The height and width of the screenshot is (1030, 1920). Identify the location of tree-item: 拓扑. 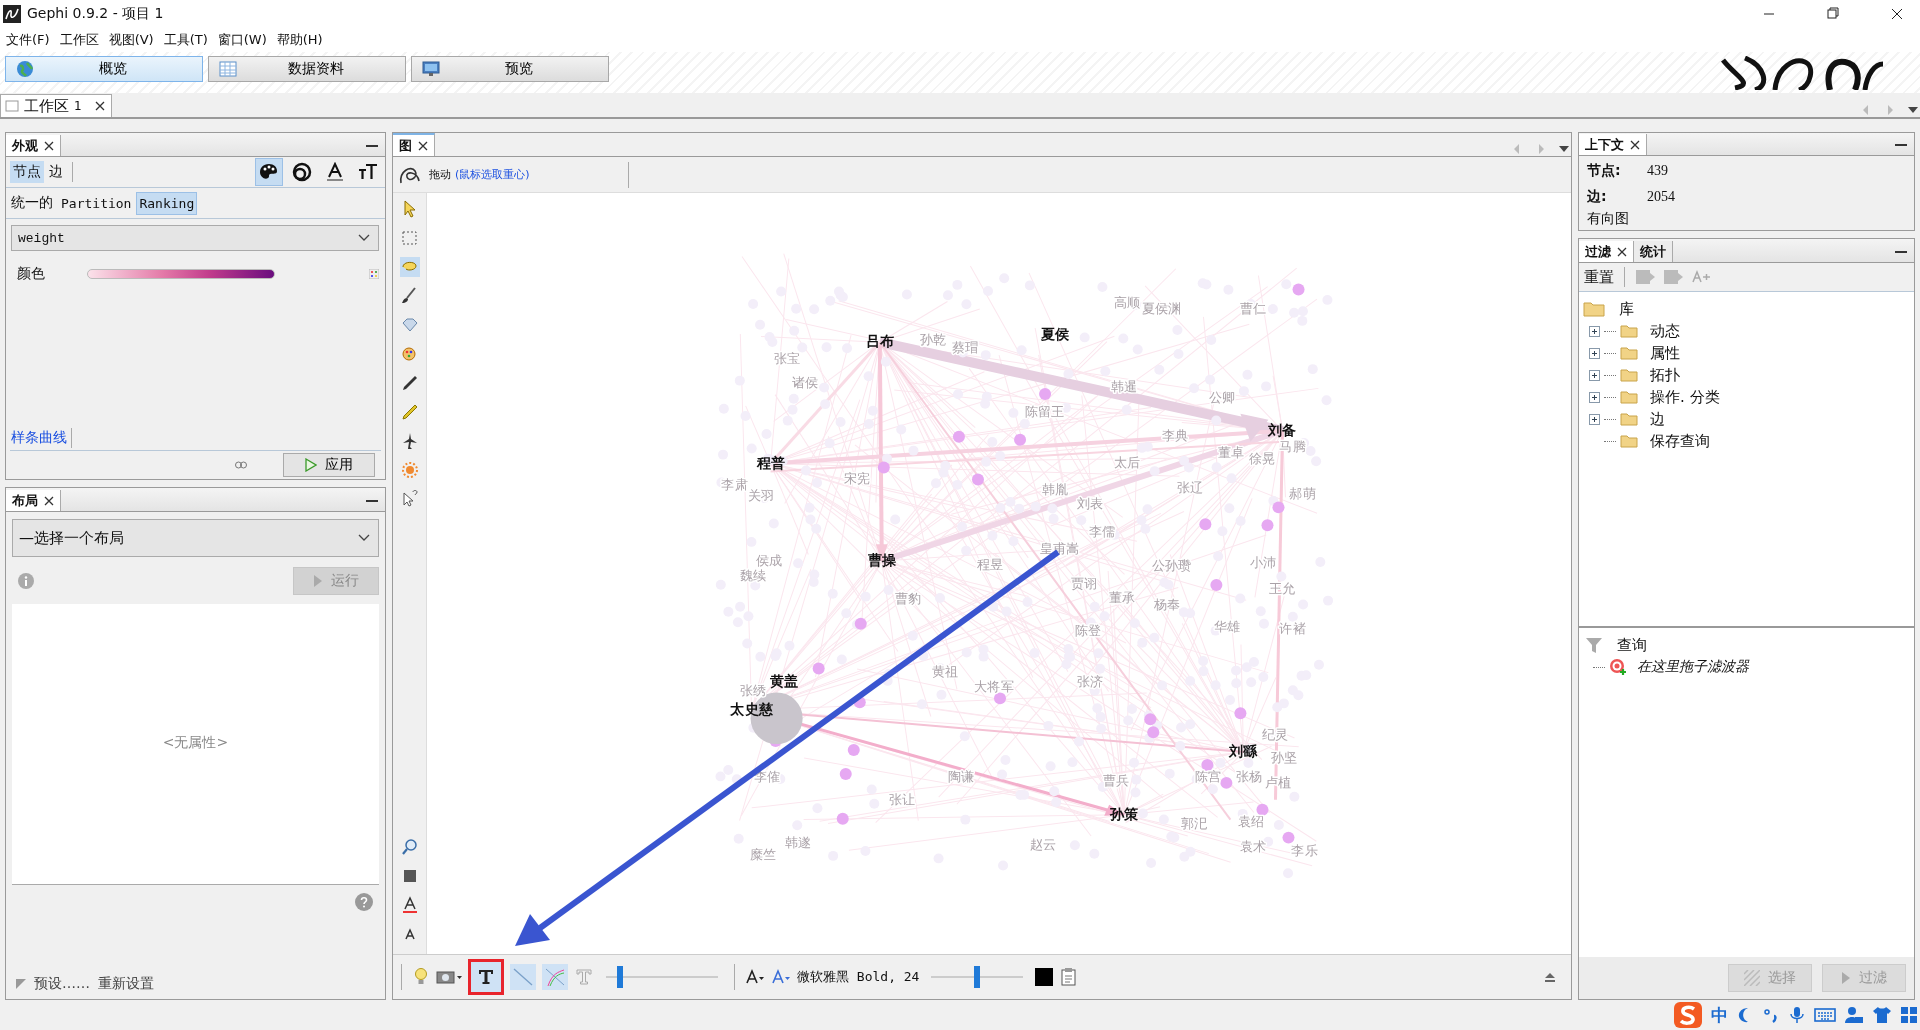
(1665, 375).